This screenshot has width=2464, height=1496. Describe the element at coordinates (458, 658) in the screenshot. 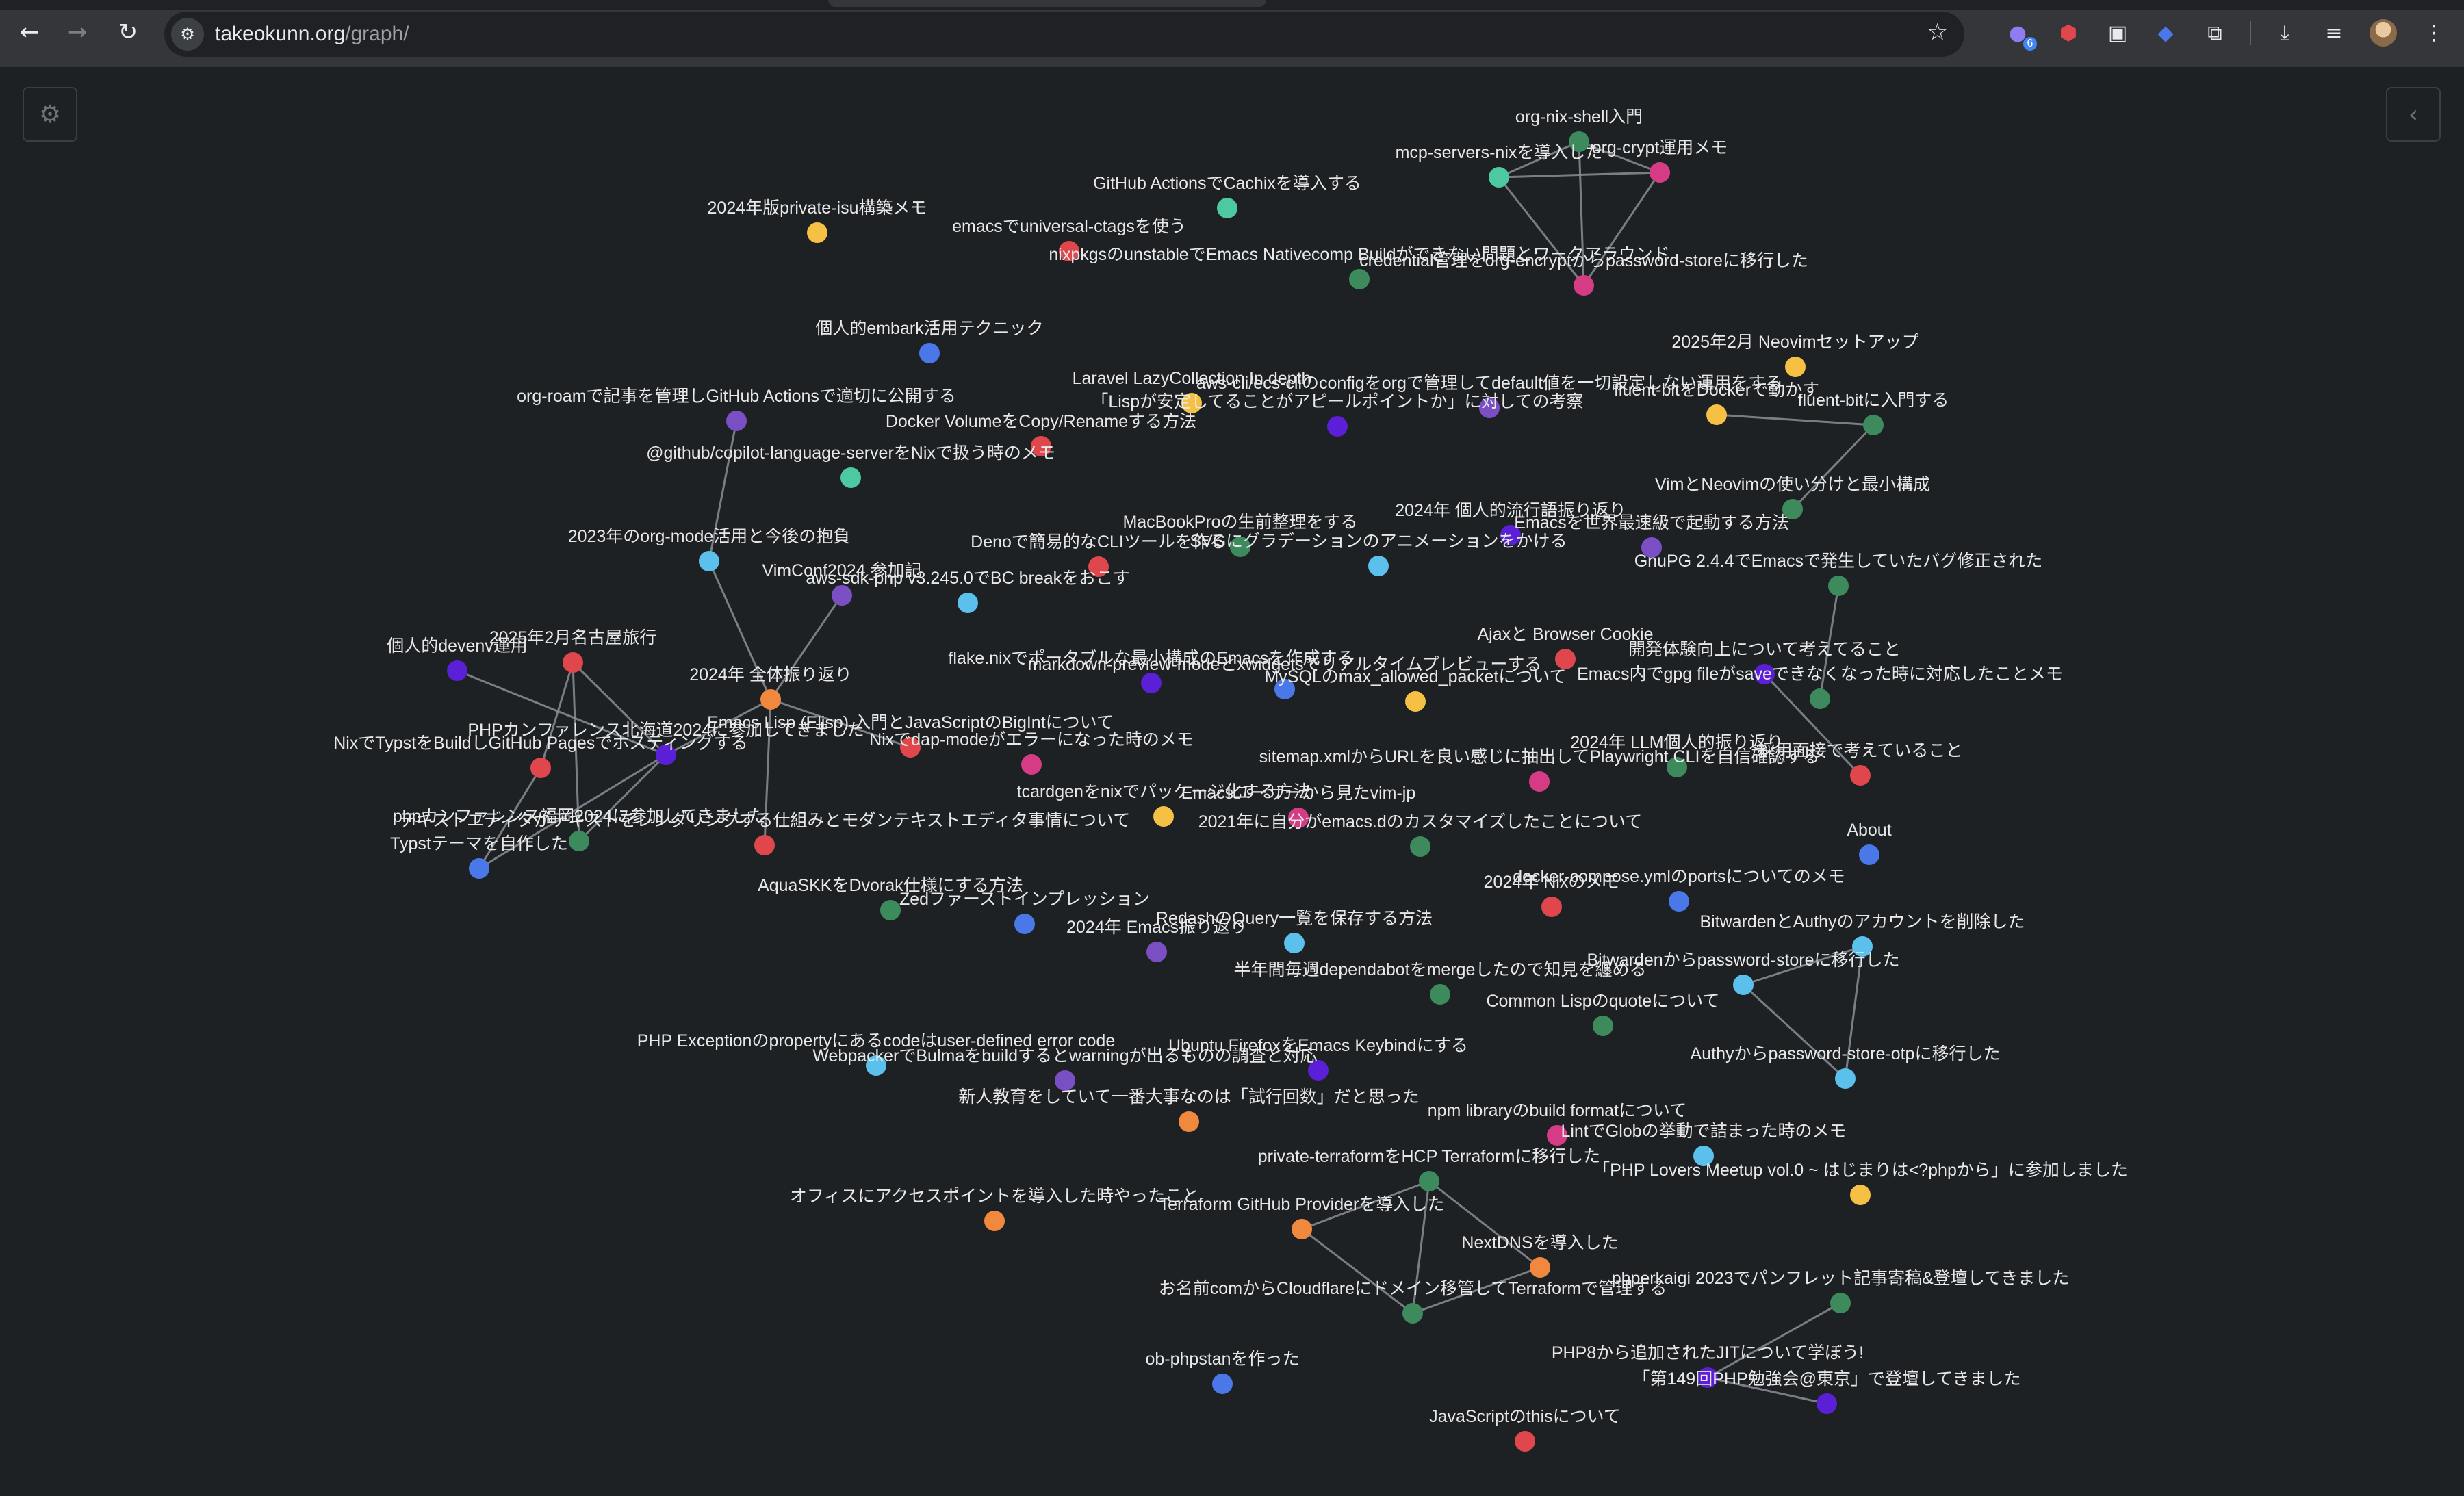

I see `graph-node: 個人的devenv運用` at that location.